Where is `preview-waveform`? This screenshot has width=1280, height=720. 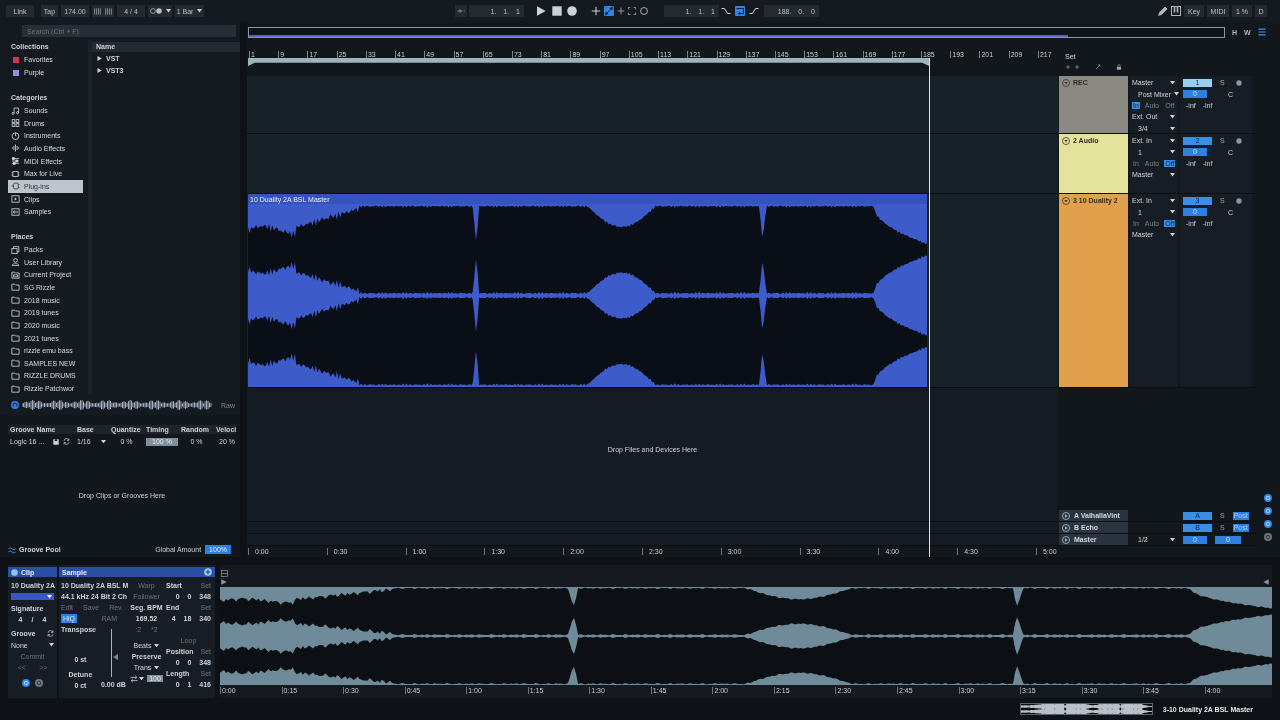
preview-waveform is located at coordinates (117, 405).